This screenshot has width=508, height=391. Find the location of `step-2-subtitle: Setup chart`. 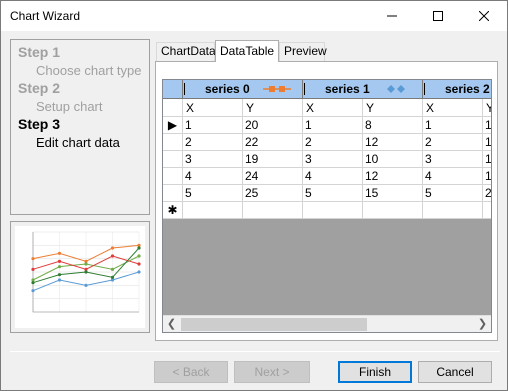

step-2-subtitle: Setup chart is located at coordinates (69, 106).